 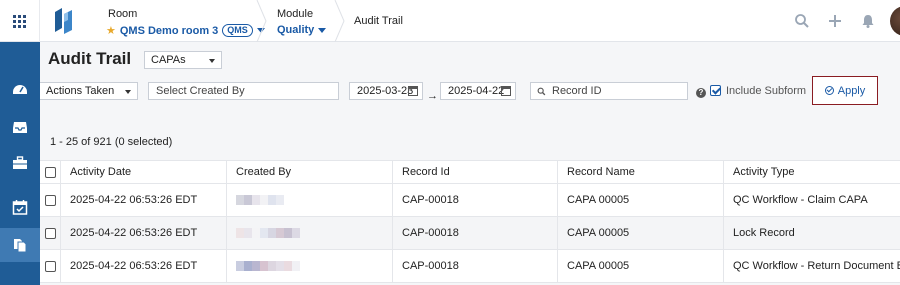 I want to click on app-logo, so click(x=63, y=21).